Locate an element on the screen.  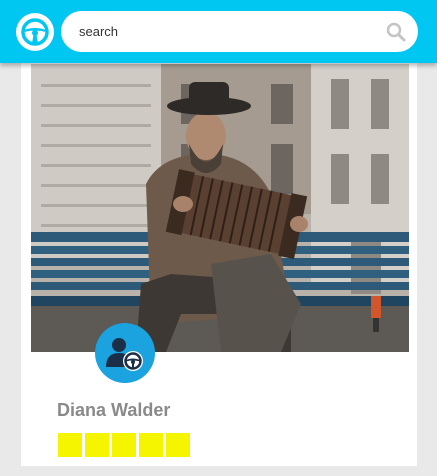
search-icon is located at coordinates (396, 32).